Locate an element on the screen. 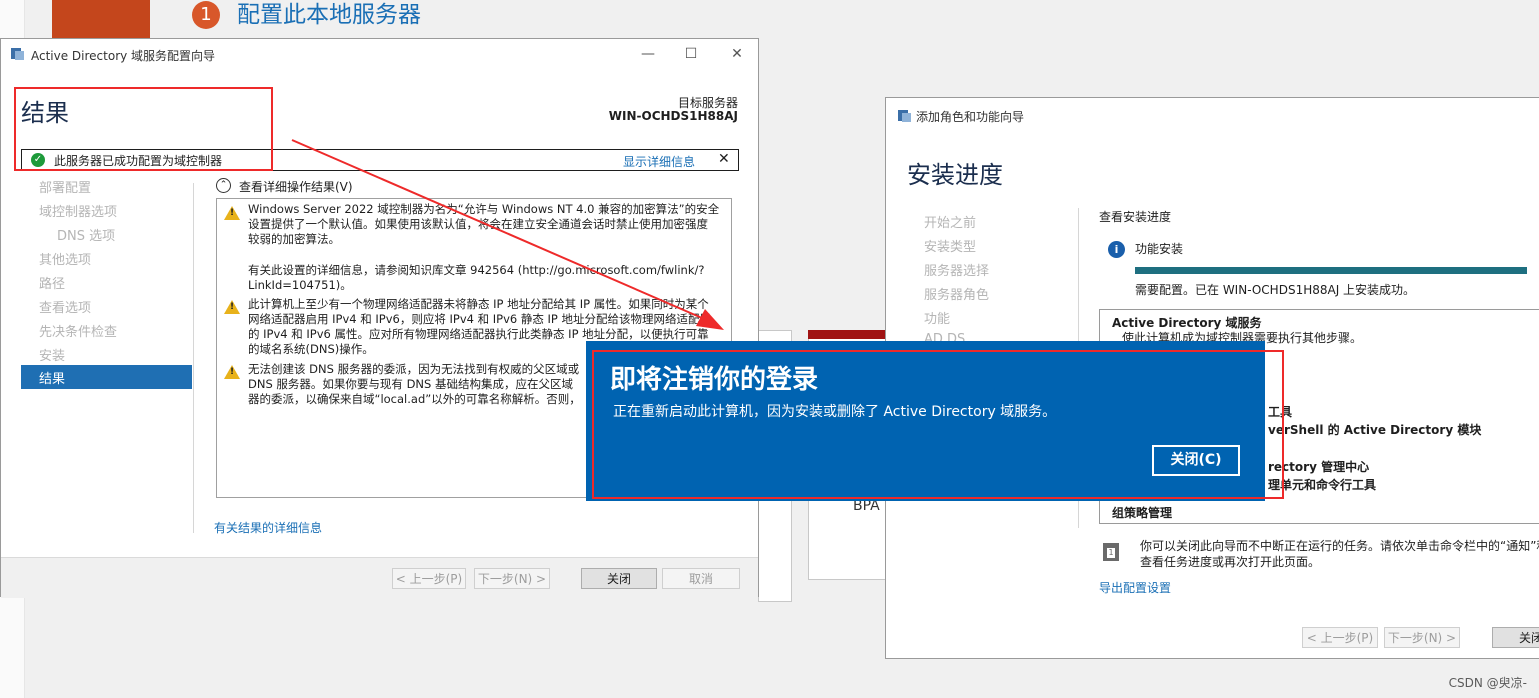  wizard-footer: < 上一步(P) 下一步(N) > 关闭 取消 is located at coordinates (379, 577).